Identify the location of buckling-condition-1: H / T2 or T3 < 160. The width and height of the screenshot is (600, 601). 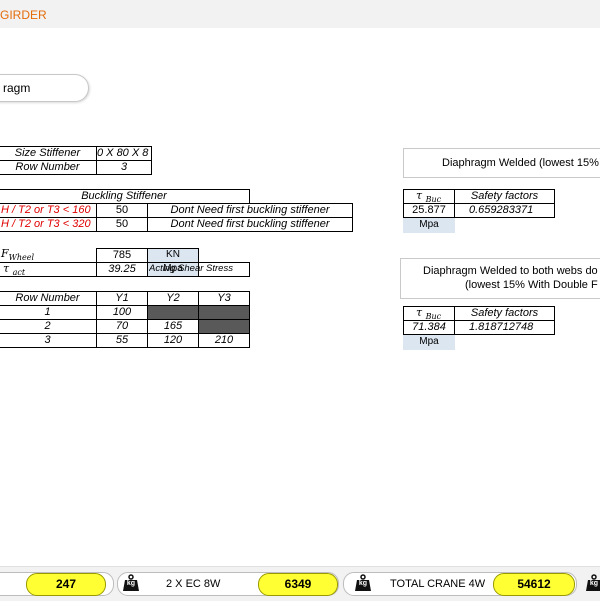
(48, 210).